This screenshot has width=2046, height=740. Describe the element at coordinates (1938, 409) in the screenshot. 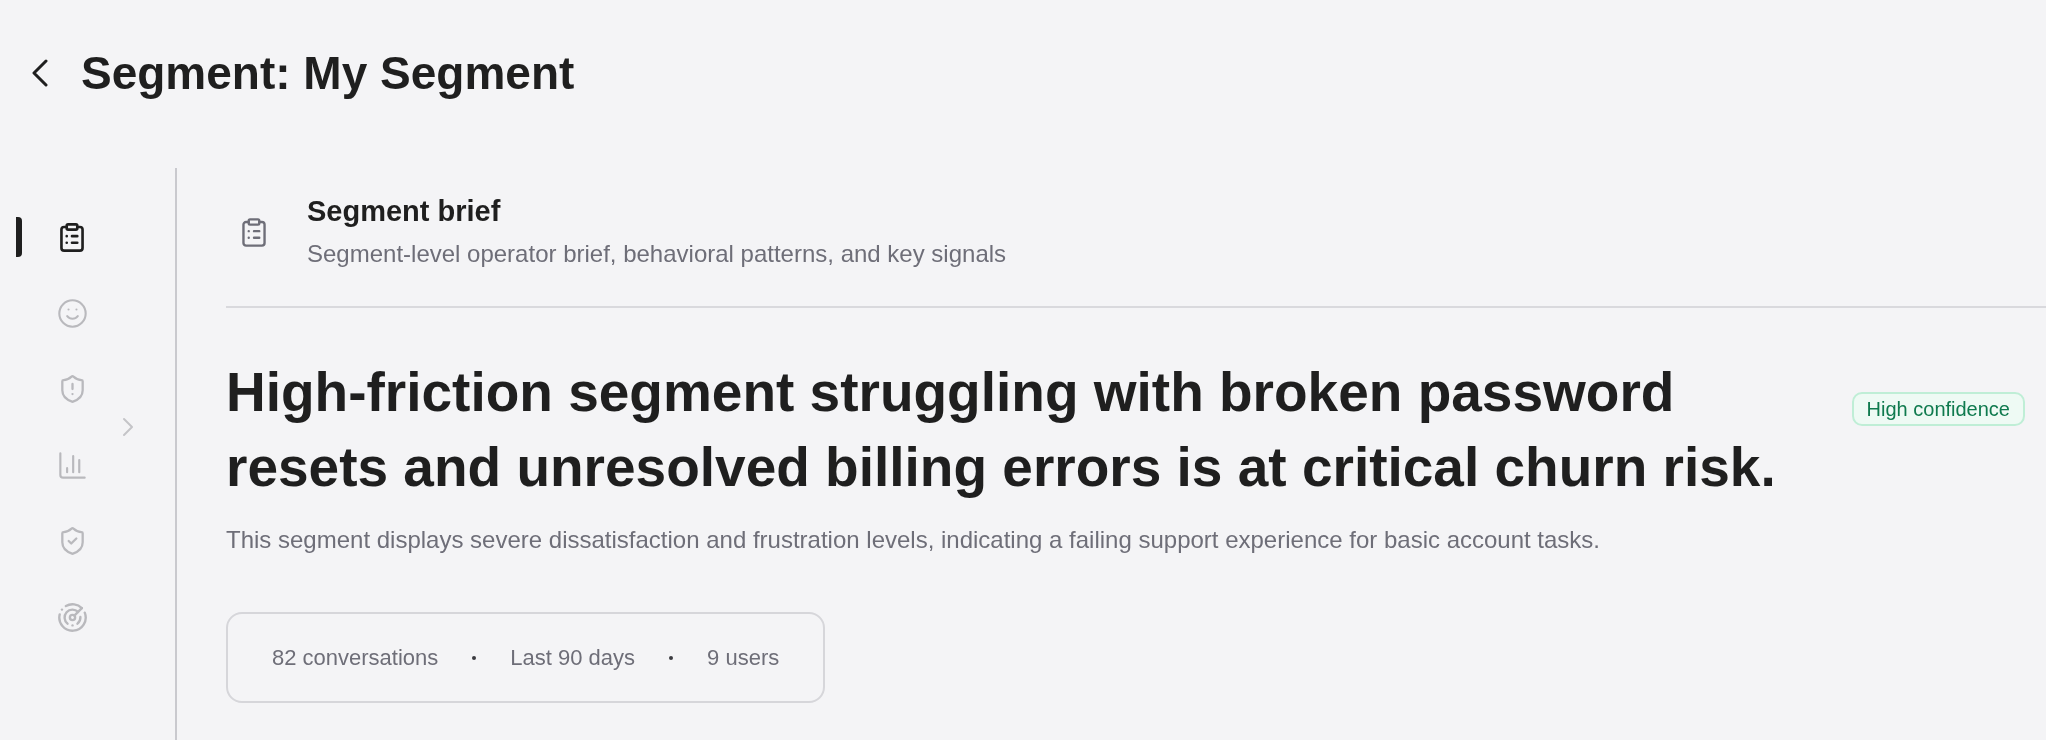

I see `confidence-badge: High confidence` at that location.